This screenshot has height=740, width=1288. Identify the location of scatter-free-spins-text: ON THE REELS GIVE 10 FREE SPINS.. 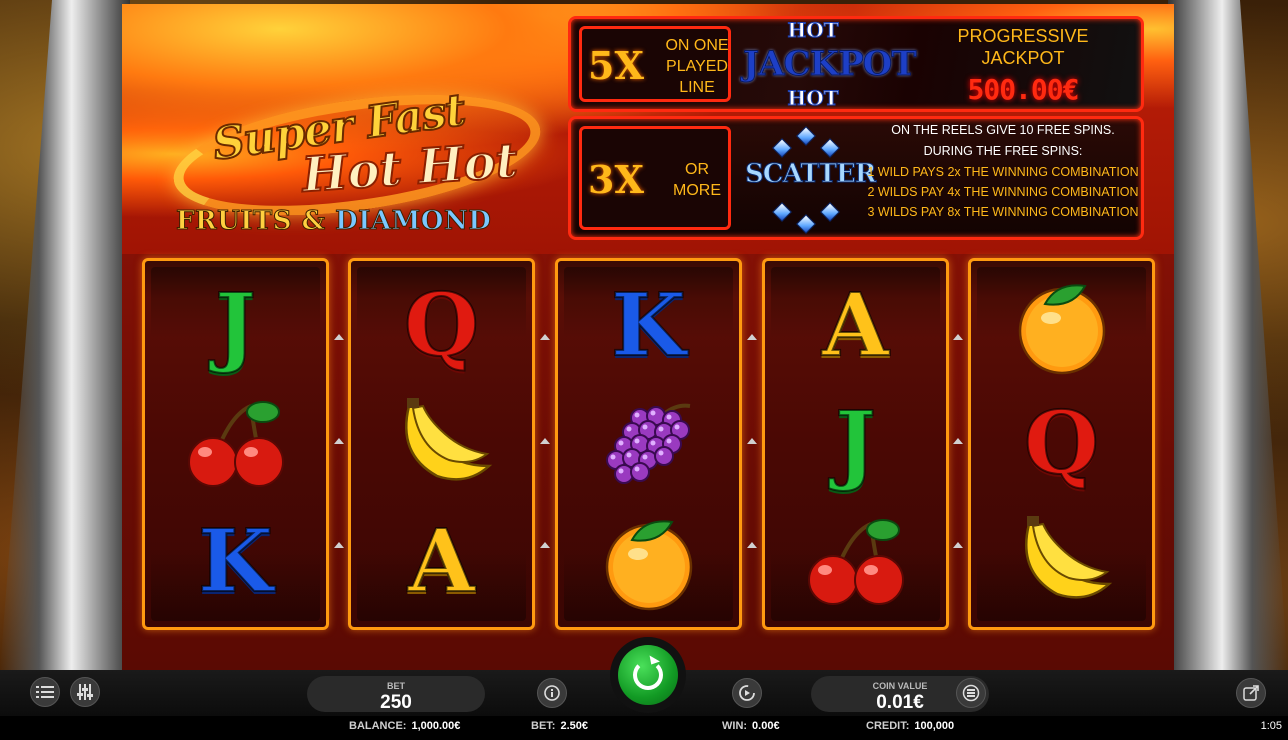
(1003, 130).